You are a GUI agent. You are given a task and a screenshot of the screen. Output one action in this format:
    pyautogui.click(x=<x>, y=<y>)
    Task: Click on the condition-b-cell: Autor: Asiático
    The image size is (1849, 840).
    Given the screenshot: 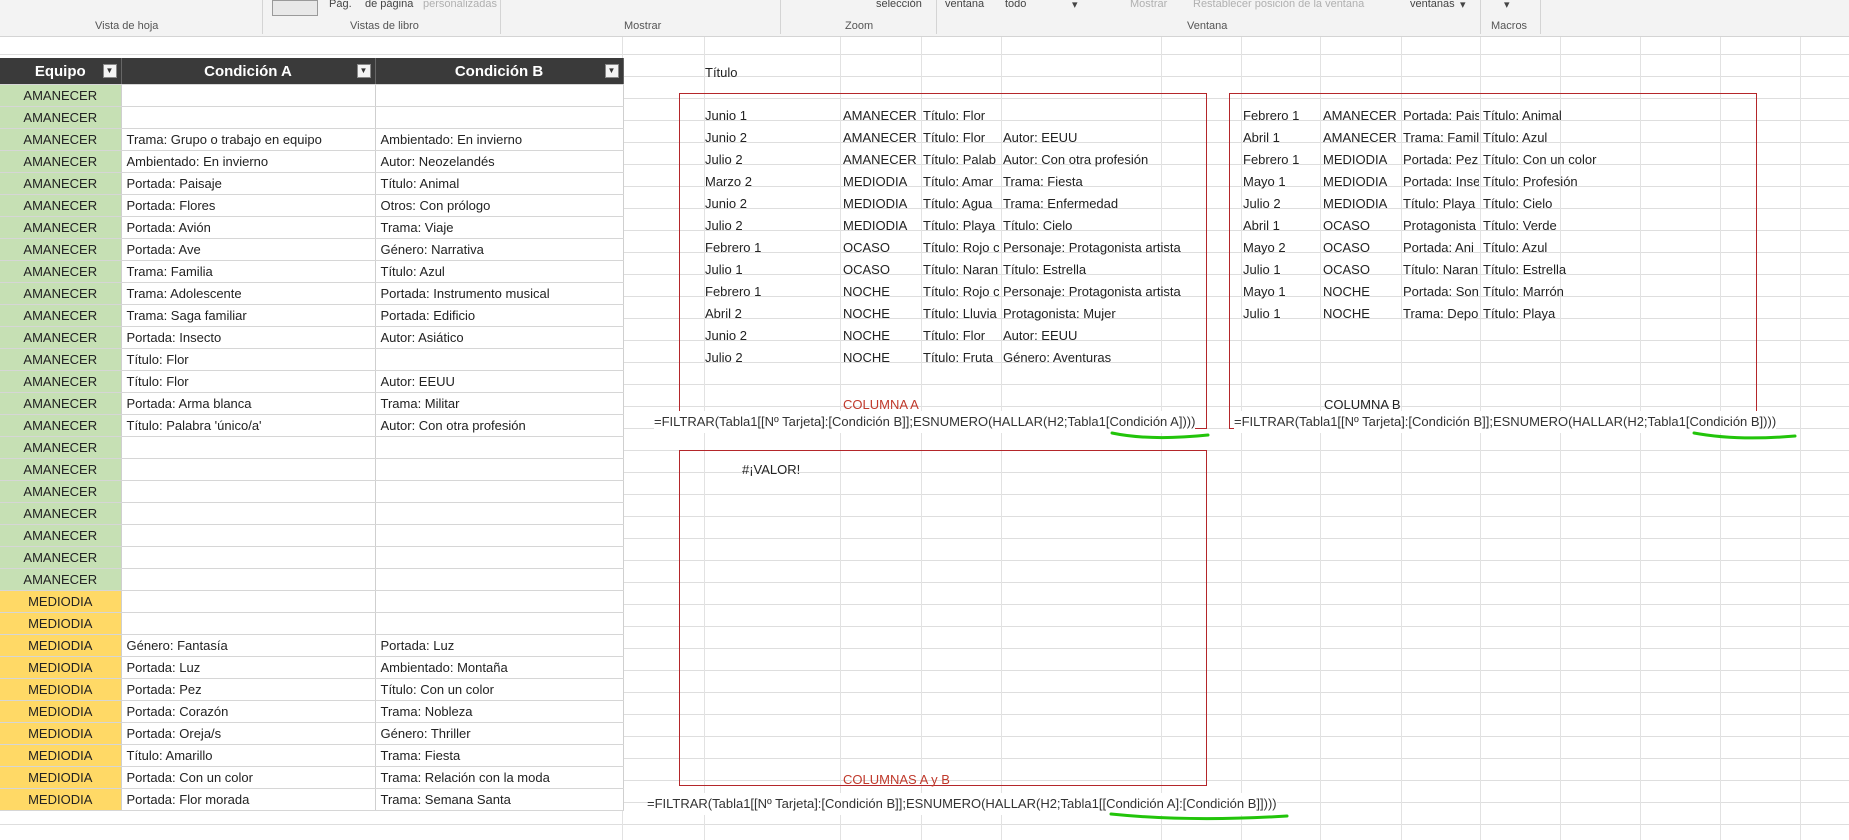 What is the action you would take?
    pyautogui.click(x=499, y=337)
    